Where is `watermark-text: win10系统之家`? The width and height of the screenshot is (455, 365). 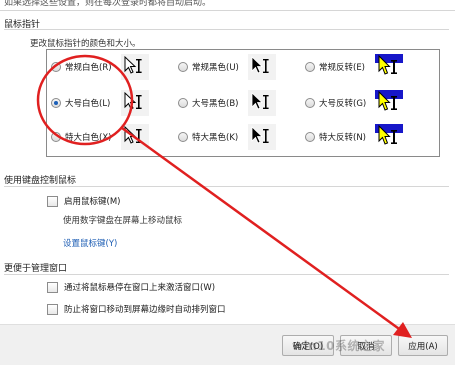
watermark-text: win10系统之家 is located at coordinates (338, 346).